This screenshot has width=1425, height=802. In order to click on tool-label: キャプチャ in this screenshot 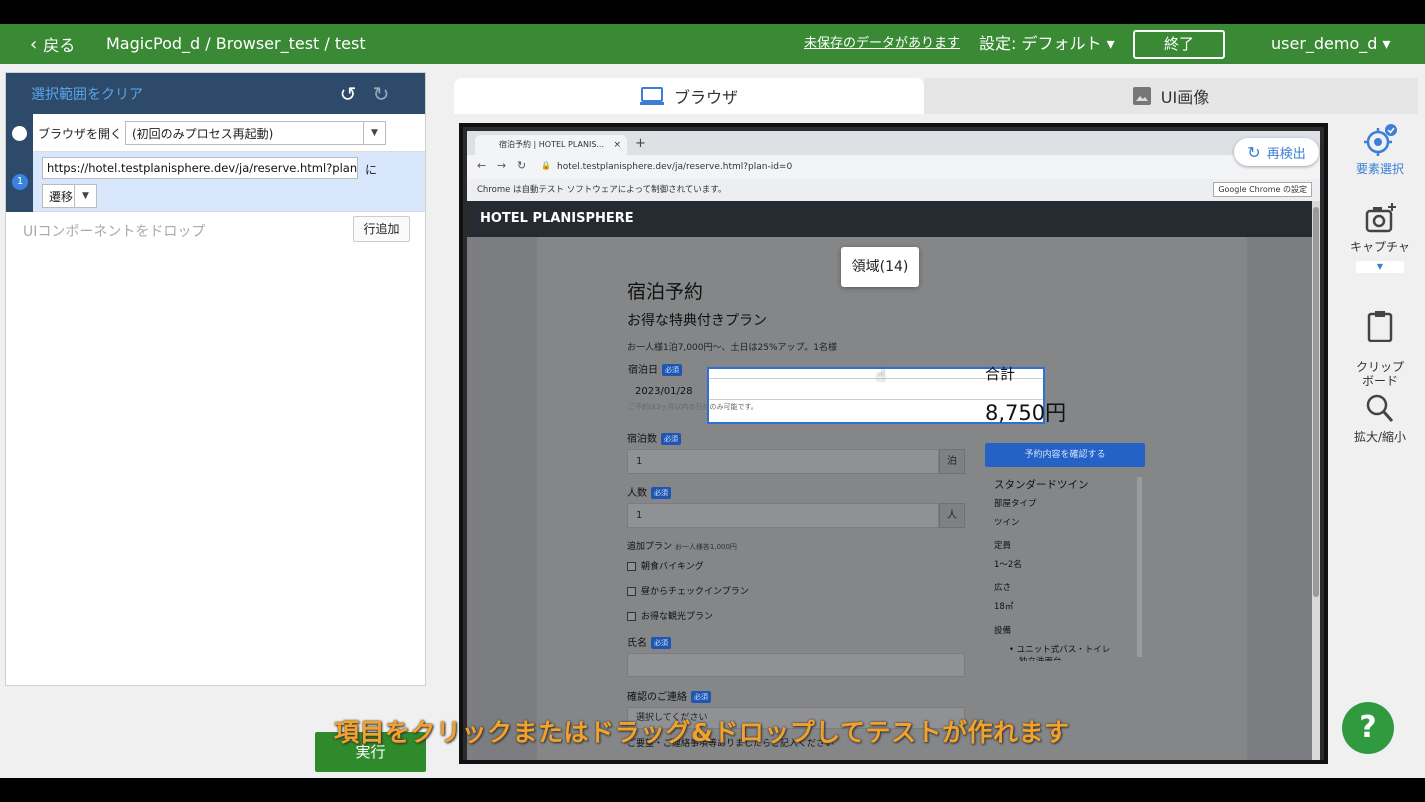, I will do `click(1380, 247)`.